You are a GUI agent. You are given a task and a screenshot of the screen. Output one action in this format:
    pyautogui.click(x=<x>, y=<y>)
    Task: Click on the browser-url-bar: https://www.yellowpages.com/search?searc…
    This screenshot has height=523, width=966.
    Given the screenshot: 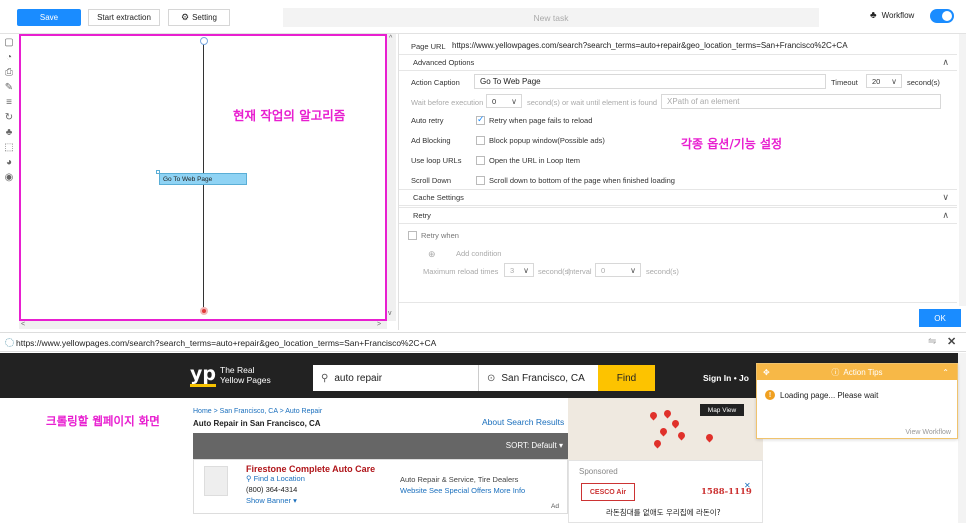 What is the action you would take?
    pyautogui.click(x=483, y=342)
    